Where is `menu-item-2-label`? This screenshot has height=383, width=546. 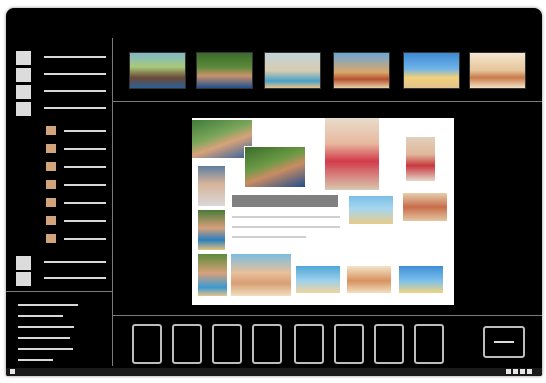
menu-item-2-label is located at coordinates (75, 74).